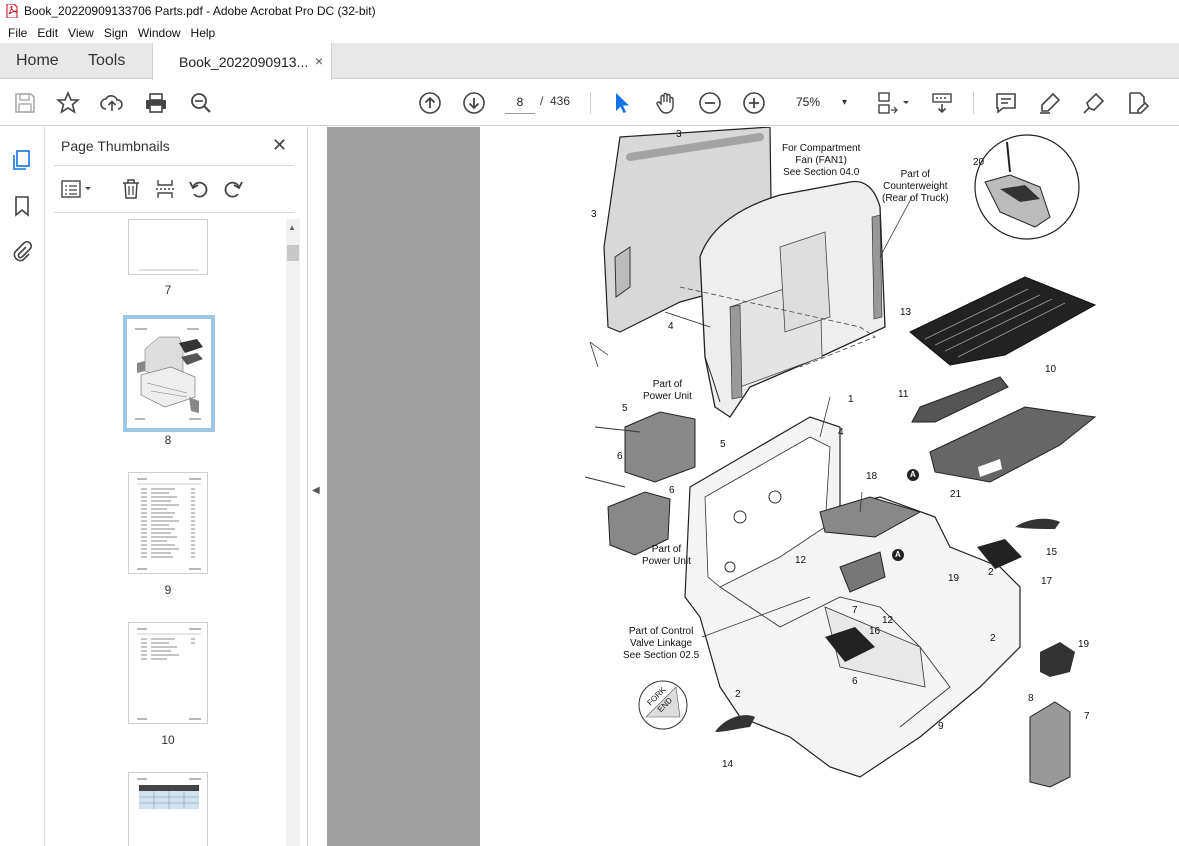 The image size is (1179, 846). I want to click on tab-bar: Home Tools Book_2022090913... ×, so click(589, 61).